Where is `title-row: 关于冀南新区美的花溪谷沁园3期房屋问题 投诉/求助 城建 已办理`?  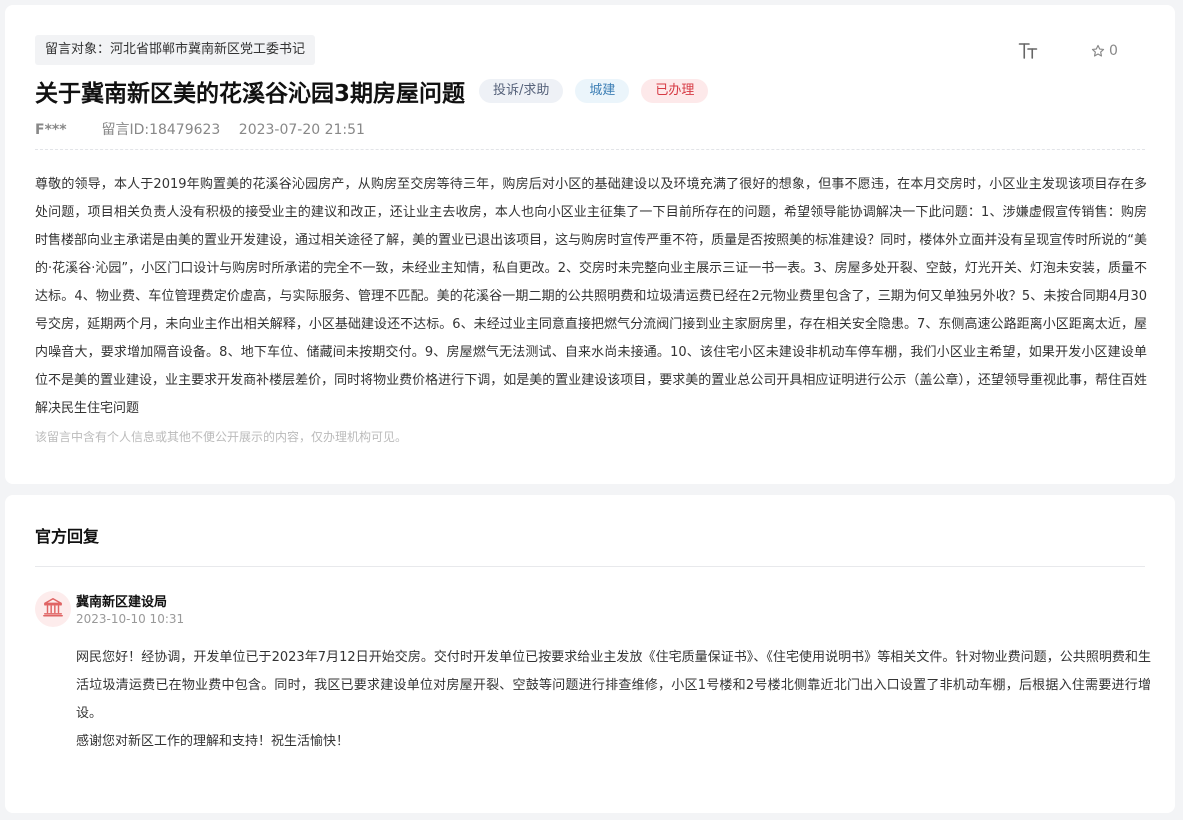 title-row: 关于冀南新区美的花溪谷沁园3期房屋问题 投诉/求助 城建 已办理 is located at coordinates (372, 91).